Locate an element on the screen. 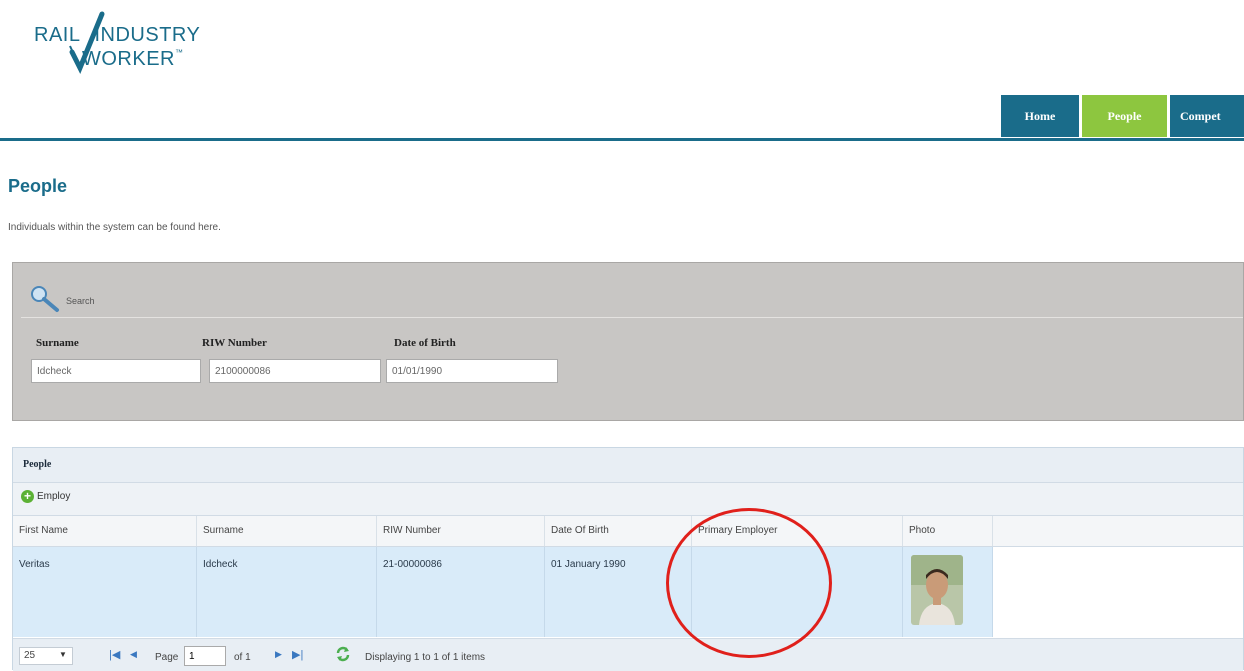 This screenshot has width=1244, height=671. dob-label: Date of Birth is located at coordinates (425, 343).